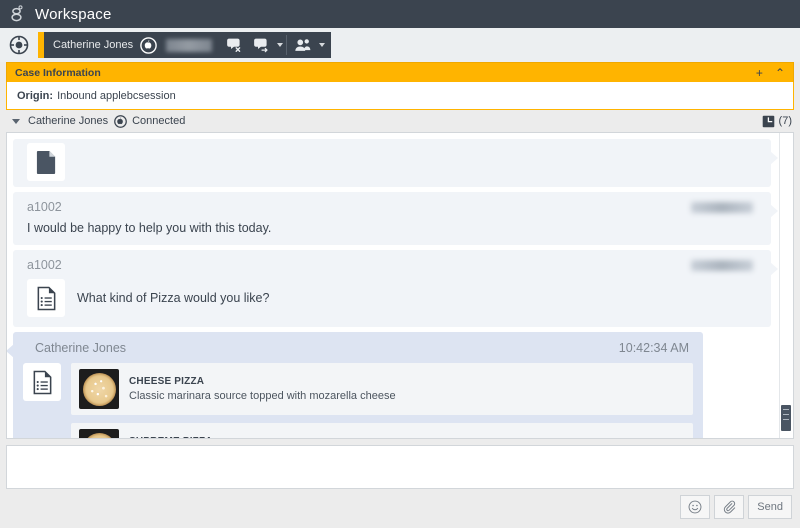 The image size is (800, 528). I want to click on app-title: Workspace, so click(73, 14).